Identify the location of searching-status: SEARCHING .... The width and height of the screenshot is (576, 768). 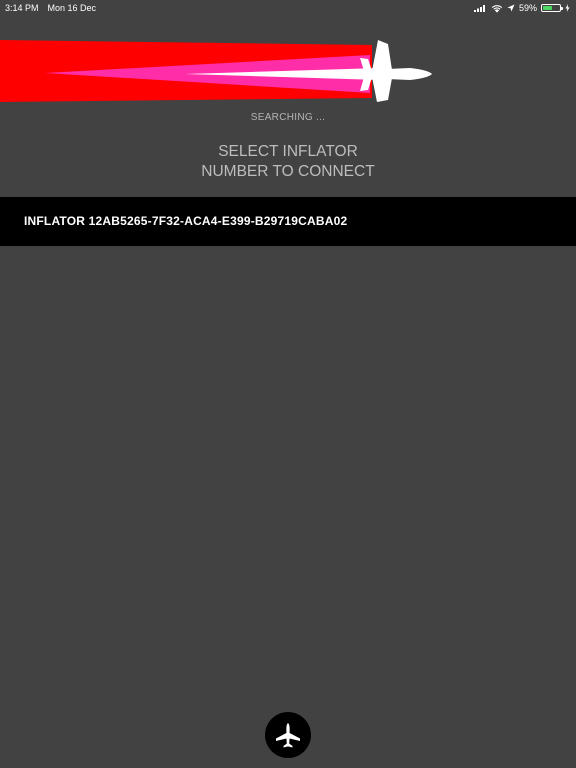
(288, 117).